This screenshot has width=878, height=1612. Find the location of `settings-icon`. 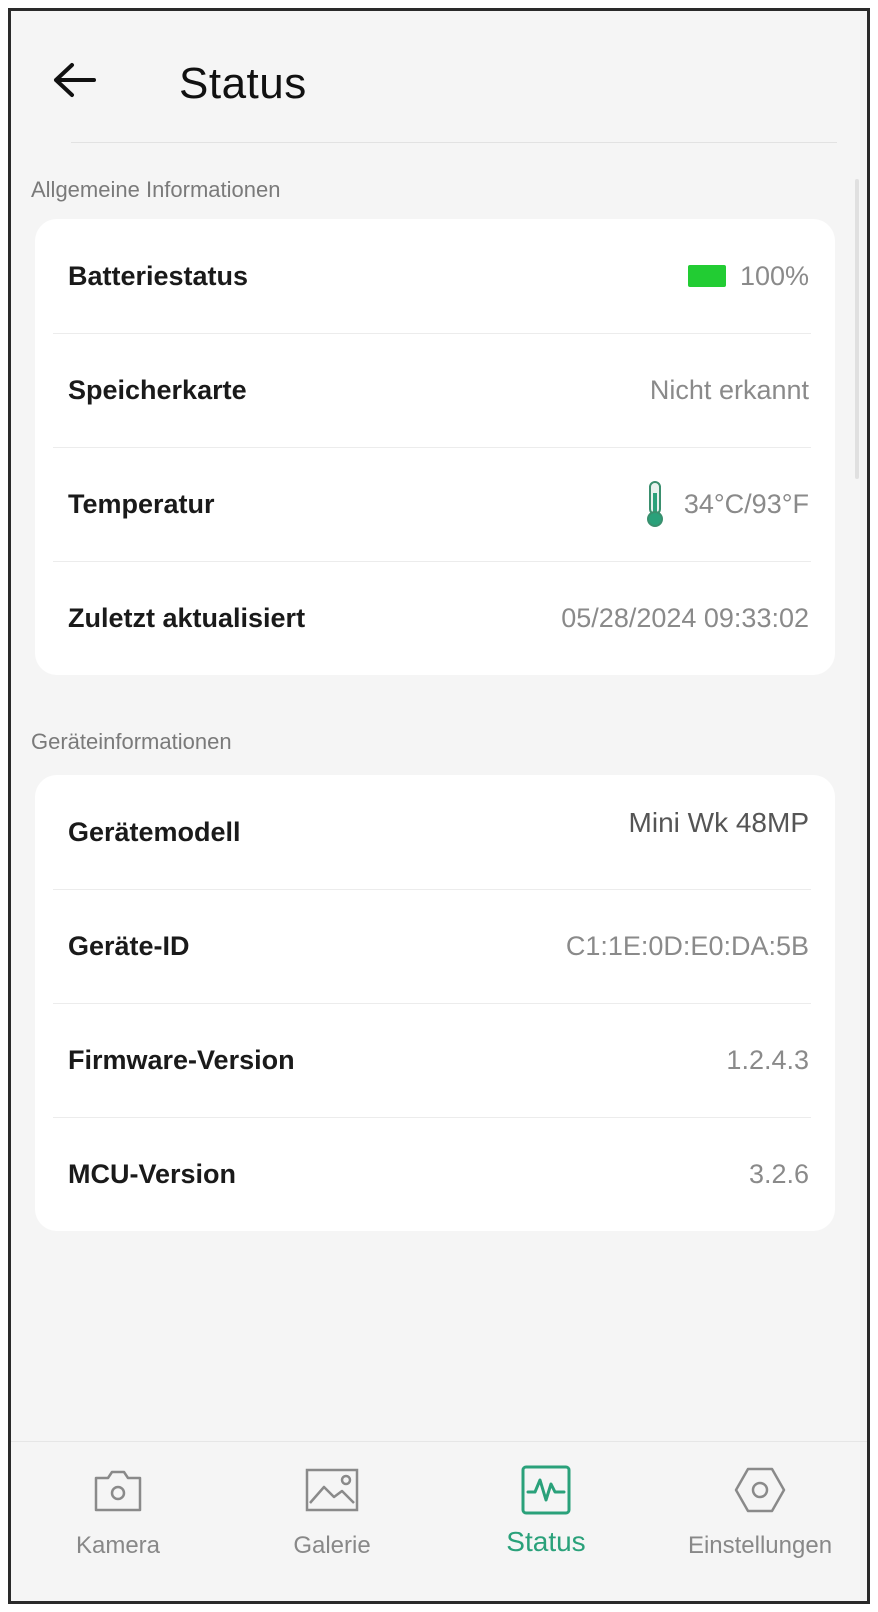

settings-icon is located at coordinates (760, 1490).